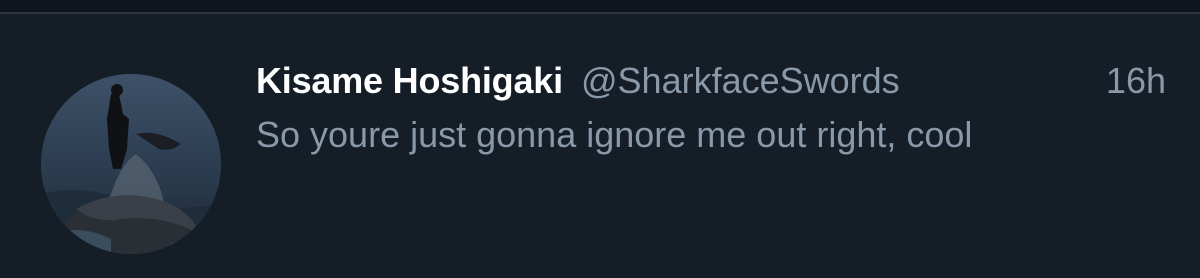  Describe the element at coordinates (1136, 81) in the screenshot. I see `timestamp: 16h` at that location.